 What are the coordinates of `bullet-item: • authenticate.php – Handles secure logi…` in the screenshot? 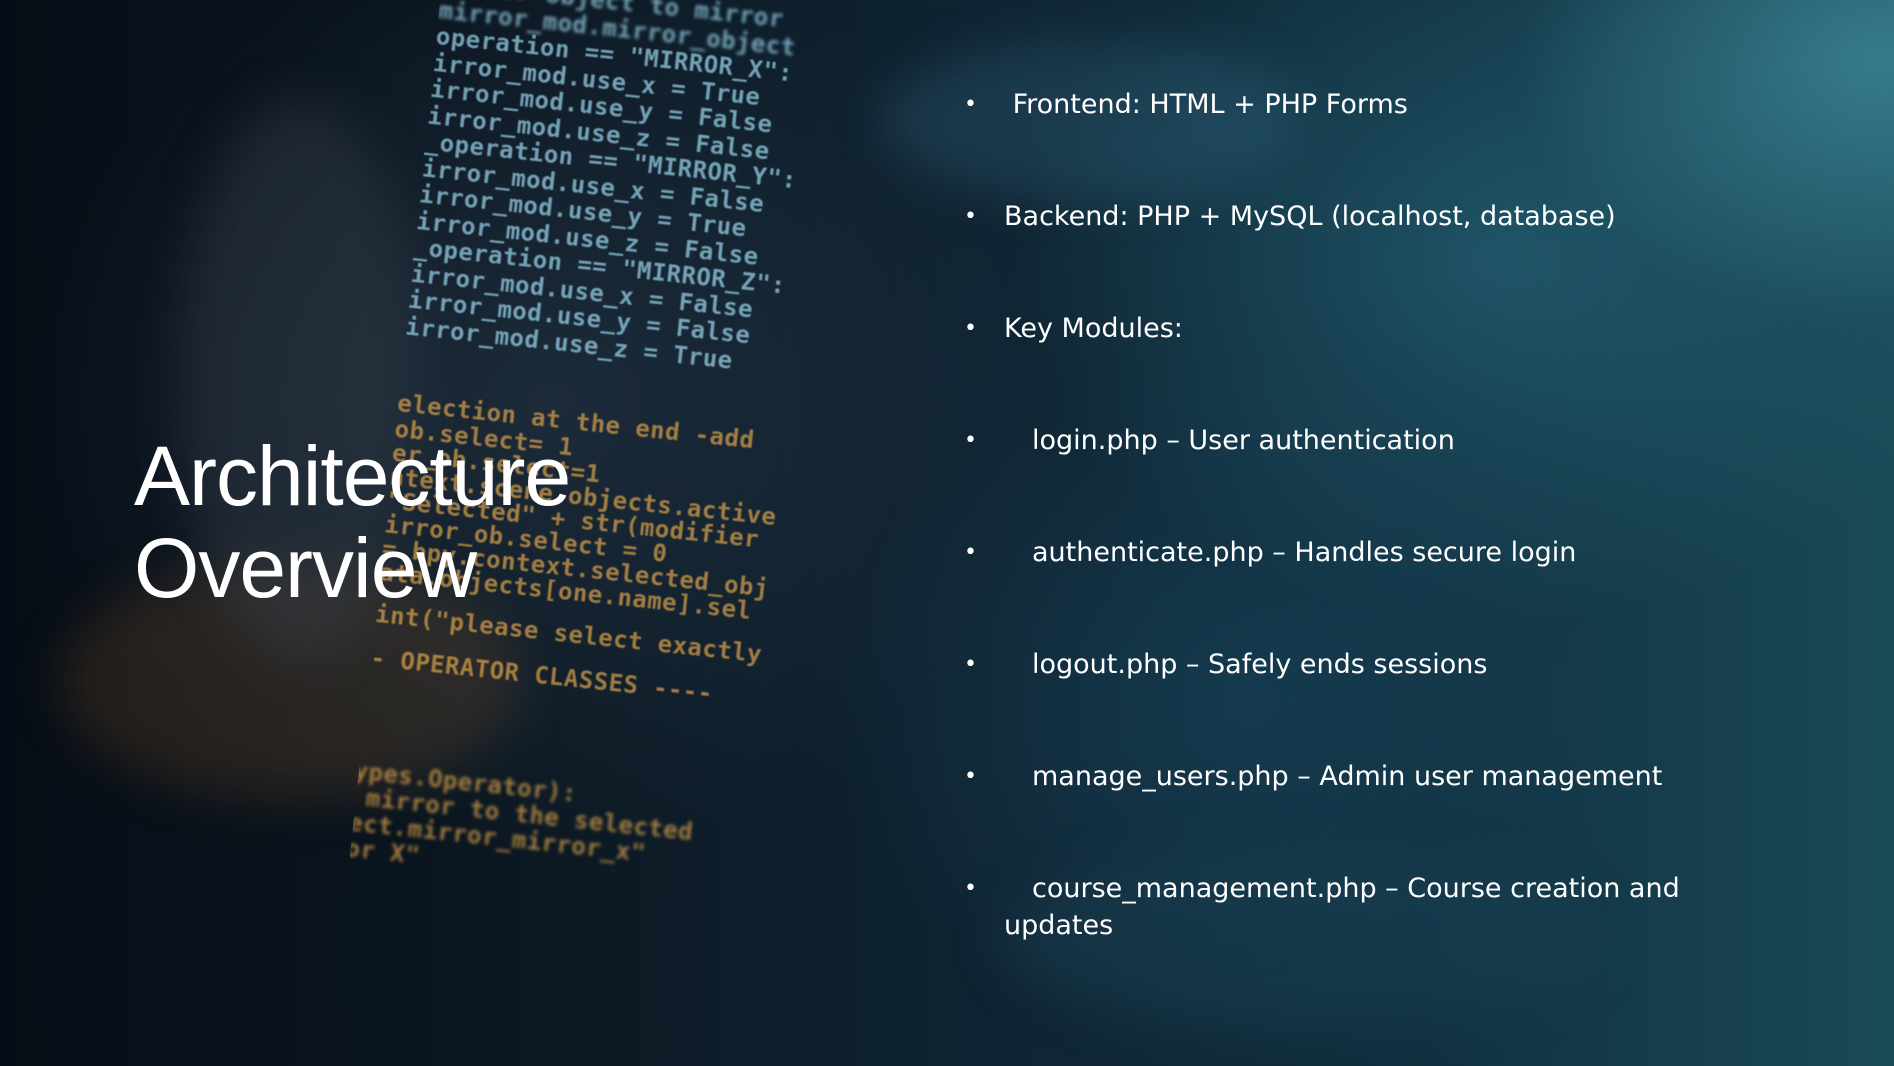 It's located at (1344, 552).